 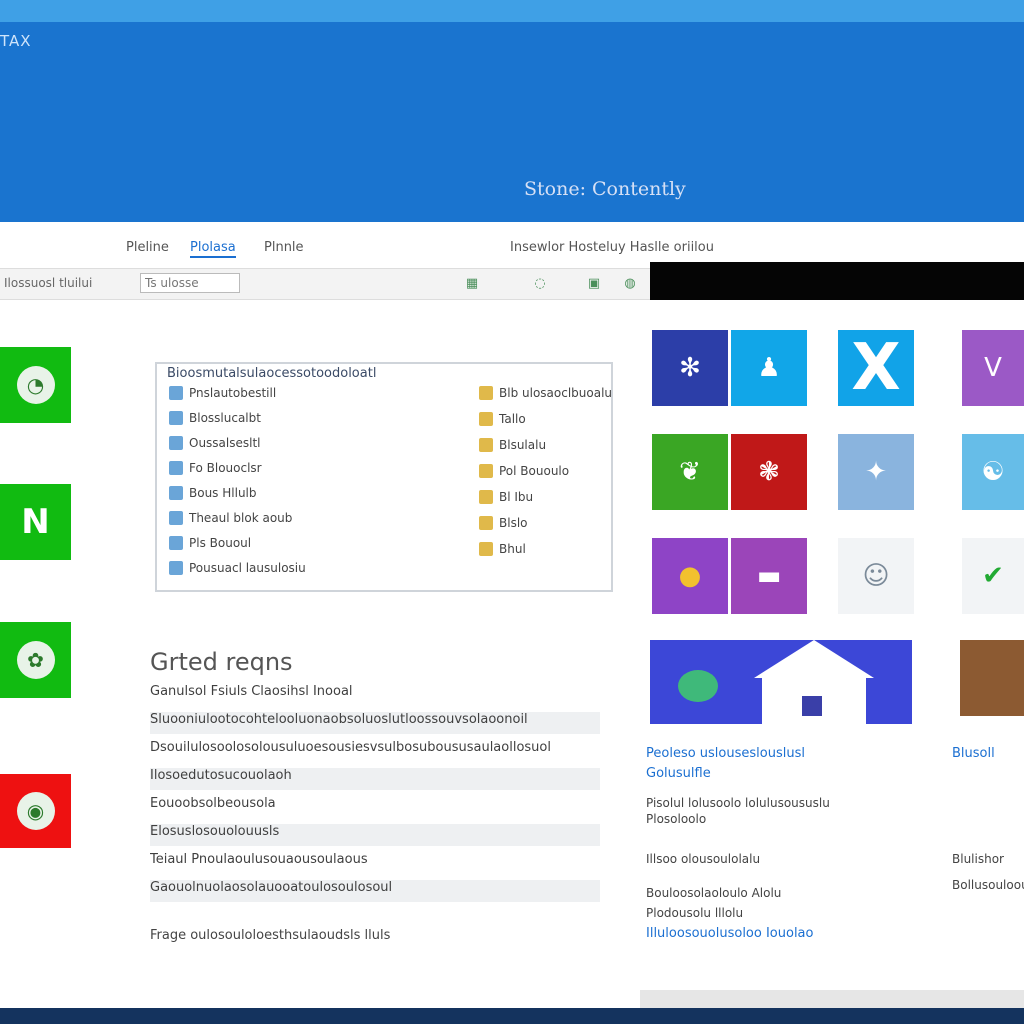 What do you see at coordinates (729, 933) in the screenshot?
I see `feature-link-3: Illuloosouolusoloo Iouolao` at bounding box center [729, 933].